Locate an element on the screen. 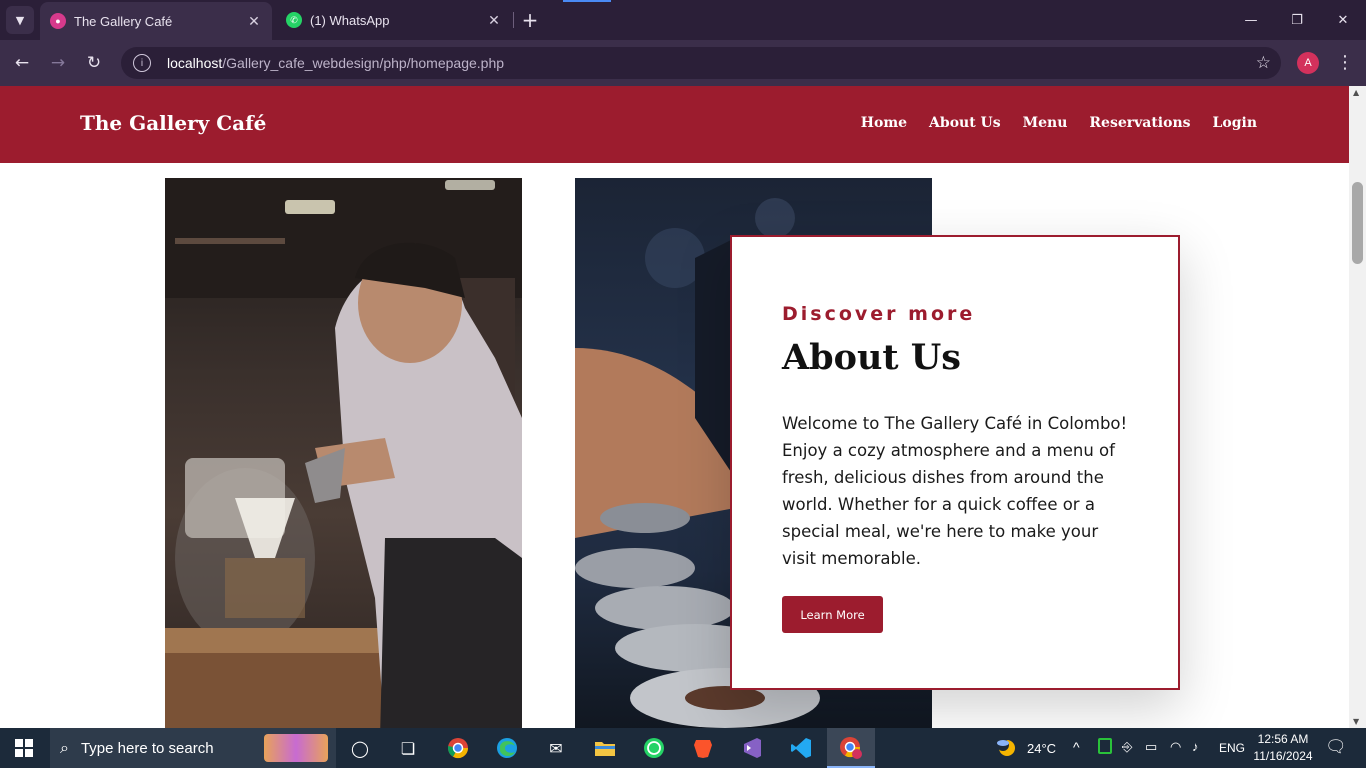 The height and width of the screenshot is (768, 1366). chevron-down-icon: ▼ is located at coordinates (20, 20).